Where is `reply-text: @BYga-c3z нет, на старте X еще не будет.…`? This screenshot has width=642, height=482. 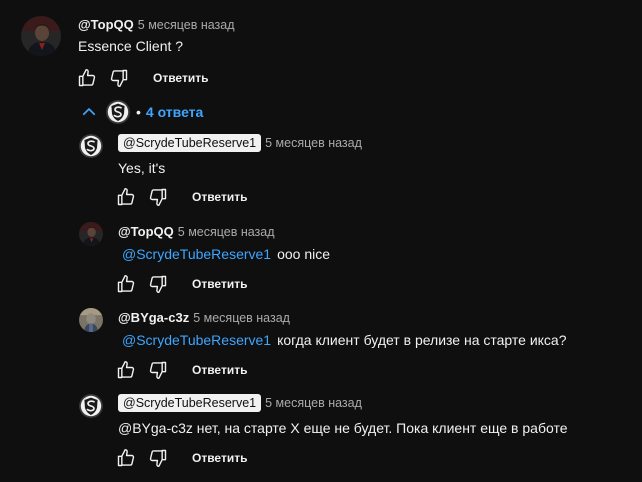
reply-text: @BYga-c3z нет, на старте X еще не будет.… is located at coordinates (343, 428).